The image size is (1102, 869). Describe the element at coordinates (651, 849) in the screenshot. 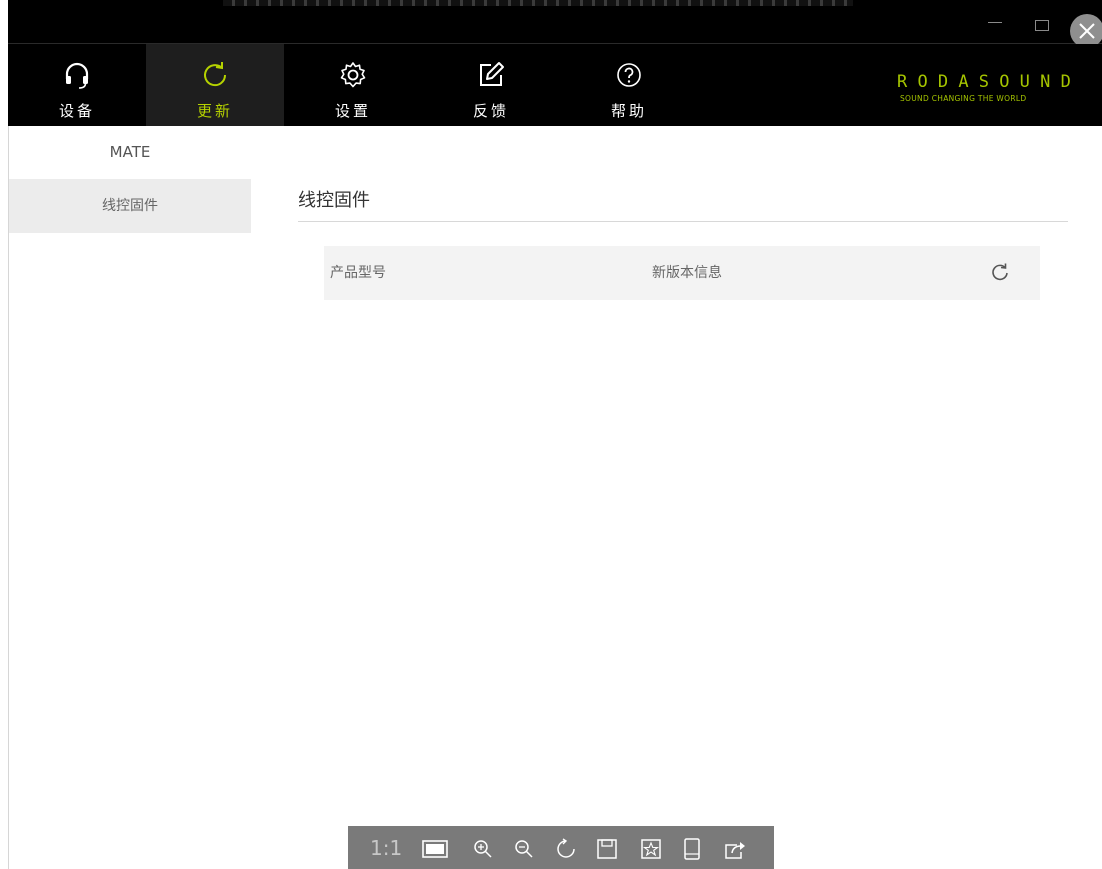

I see `bookmark-icon` at that location.